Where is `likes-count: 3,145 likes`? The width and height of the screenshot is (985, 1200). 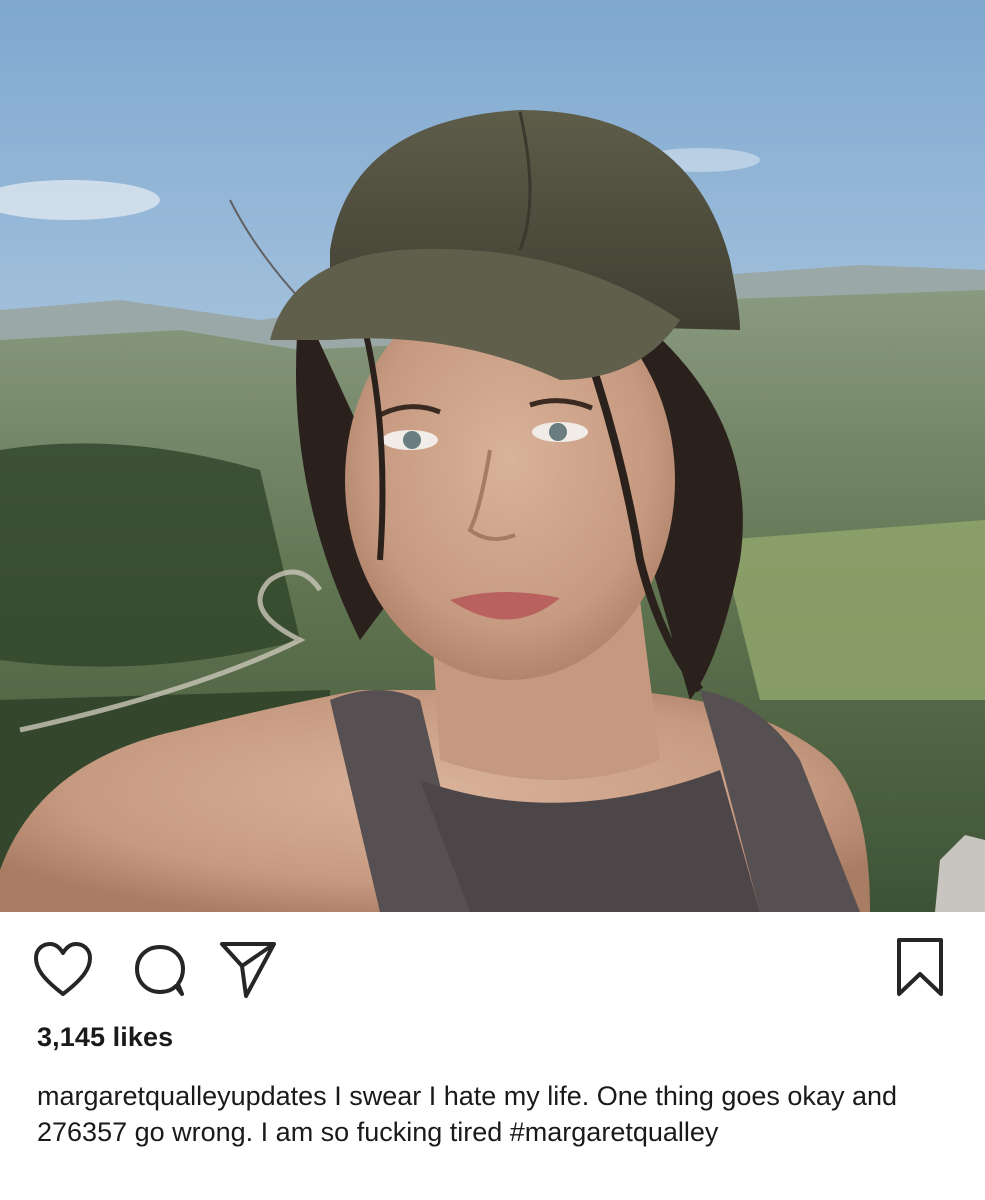
likes-count: 3,145 likes is located at coordinates (105, 1037).